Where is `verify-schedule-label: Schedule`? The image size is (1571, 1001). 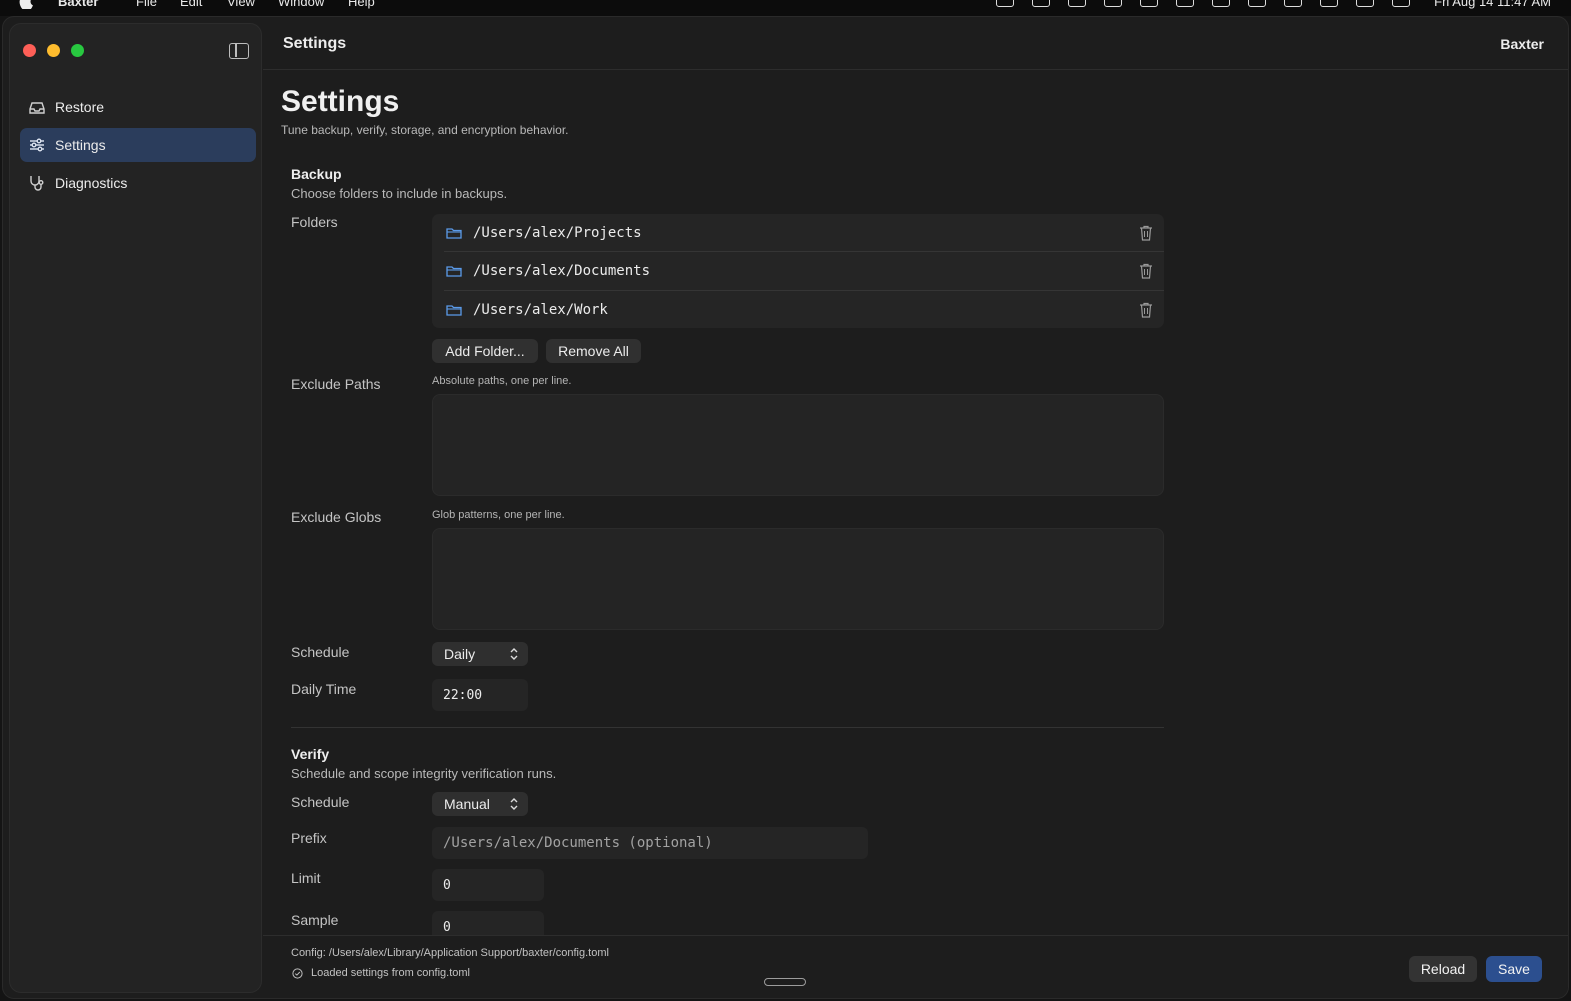
verify-schedule-label: Schedule is located at coordinates (320, 802).